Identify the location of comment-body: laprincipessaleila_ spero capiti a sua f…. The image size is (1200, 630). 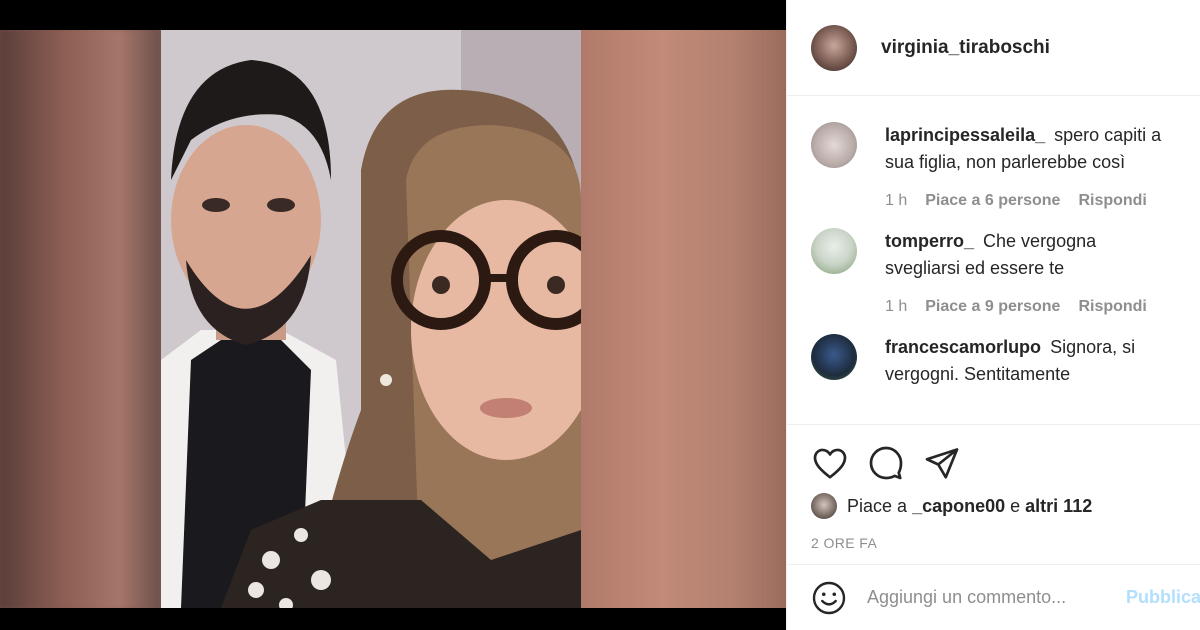
(1030, 166).